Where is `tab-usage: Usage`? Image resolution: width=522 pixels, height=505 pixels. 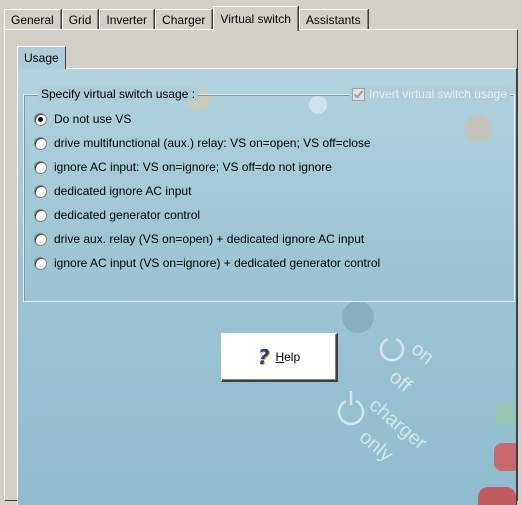 tab-usage: Usage is located at coordinates (41, 57).